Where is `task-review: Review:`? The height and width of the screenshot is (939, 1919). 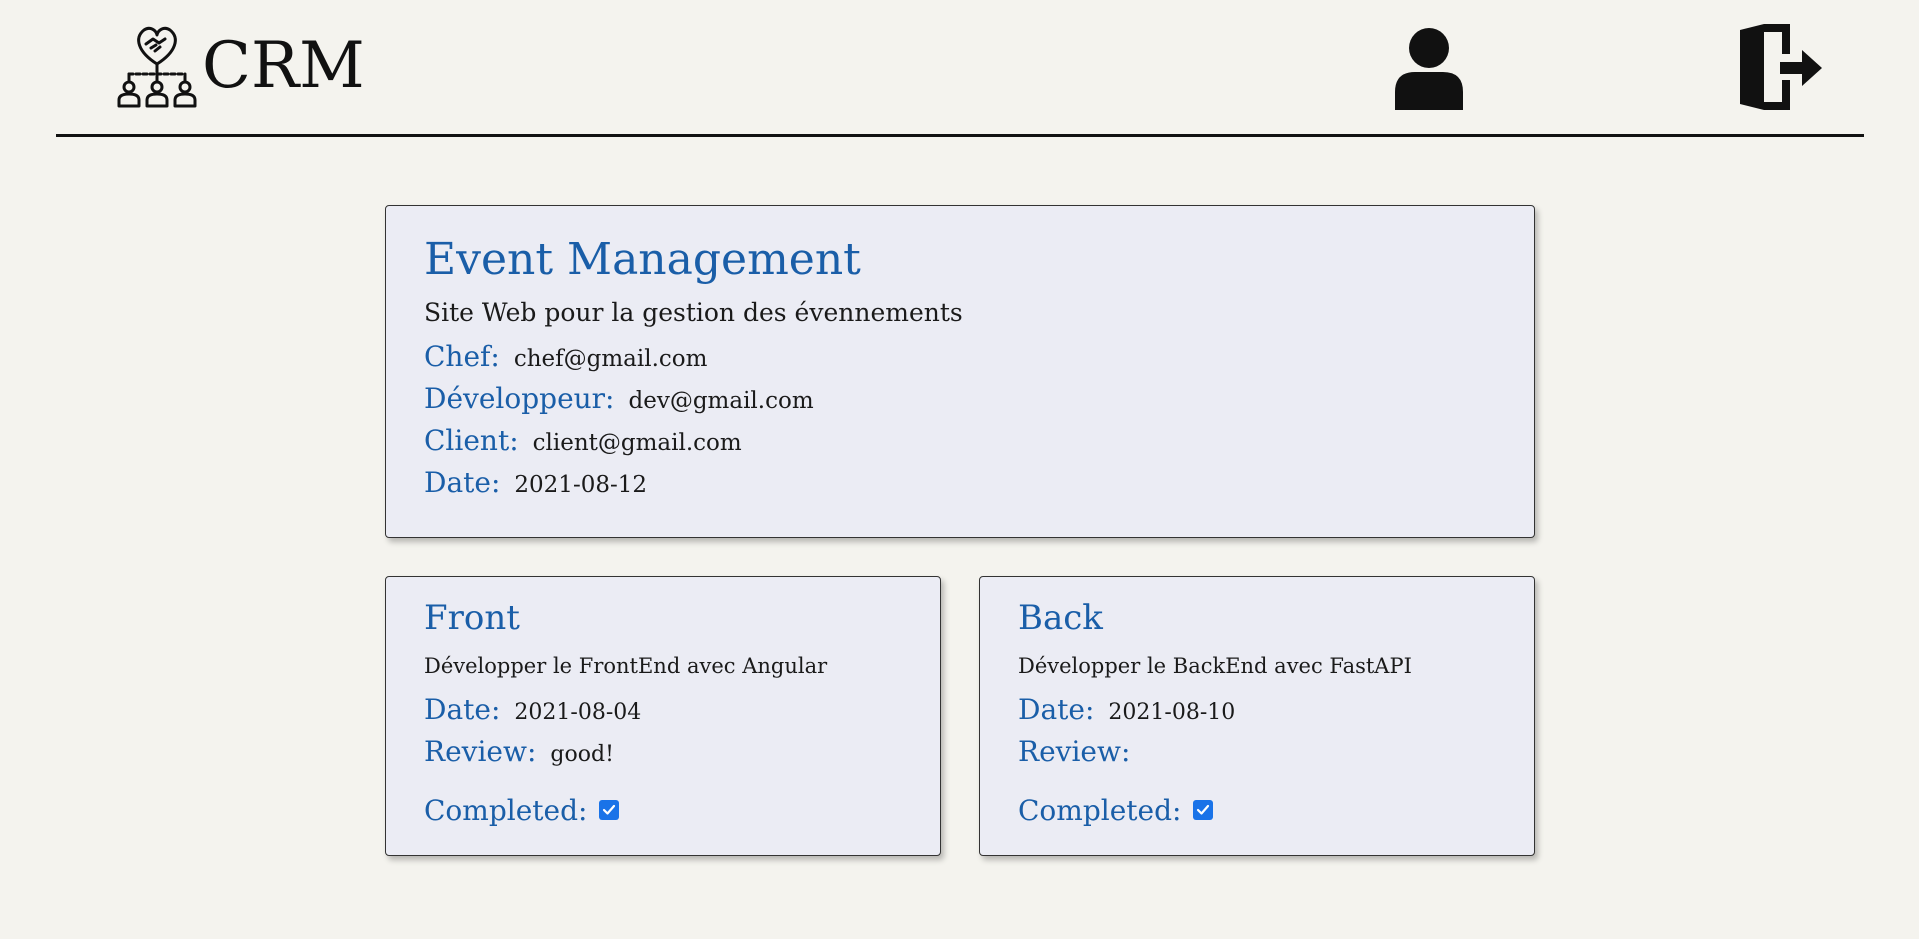 task-review: Review: is located at coordinates (1257, 756).